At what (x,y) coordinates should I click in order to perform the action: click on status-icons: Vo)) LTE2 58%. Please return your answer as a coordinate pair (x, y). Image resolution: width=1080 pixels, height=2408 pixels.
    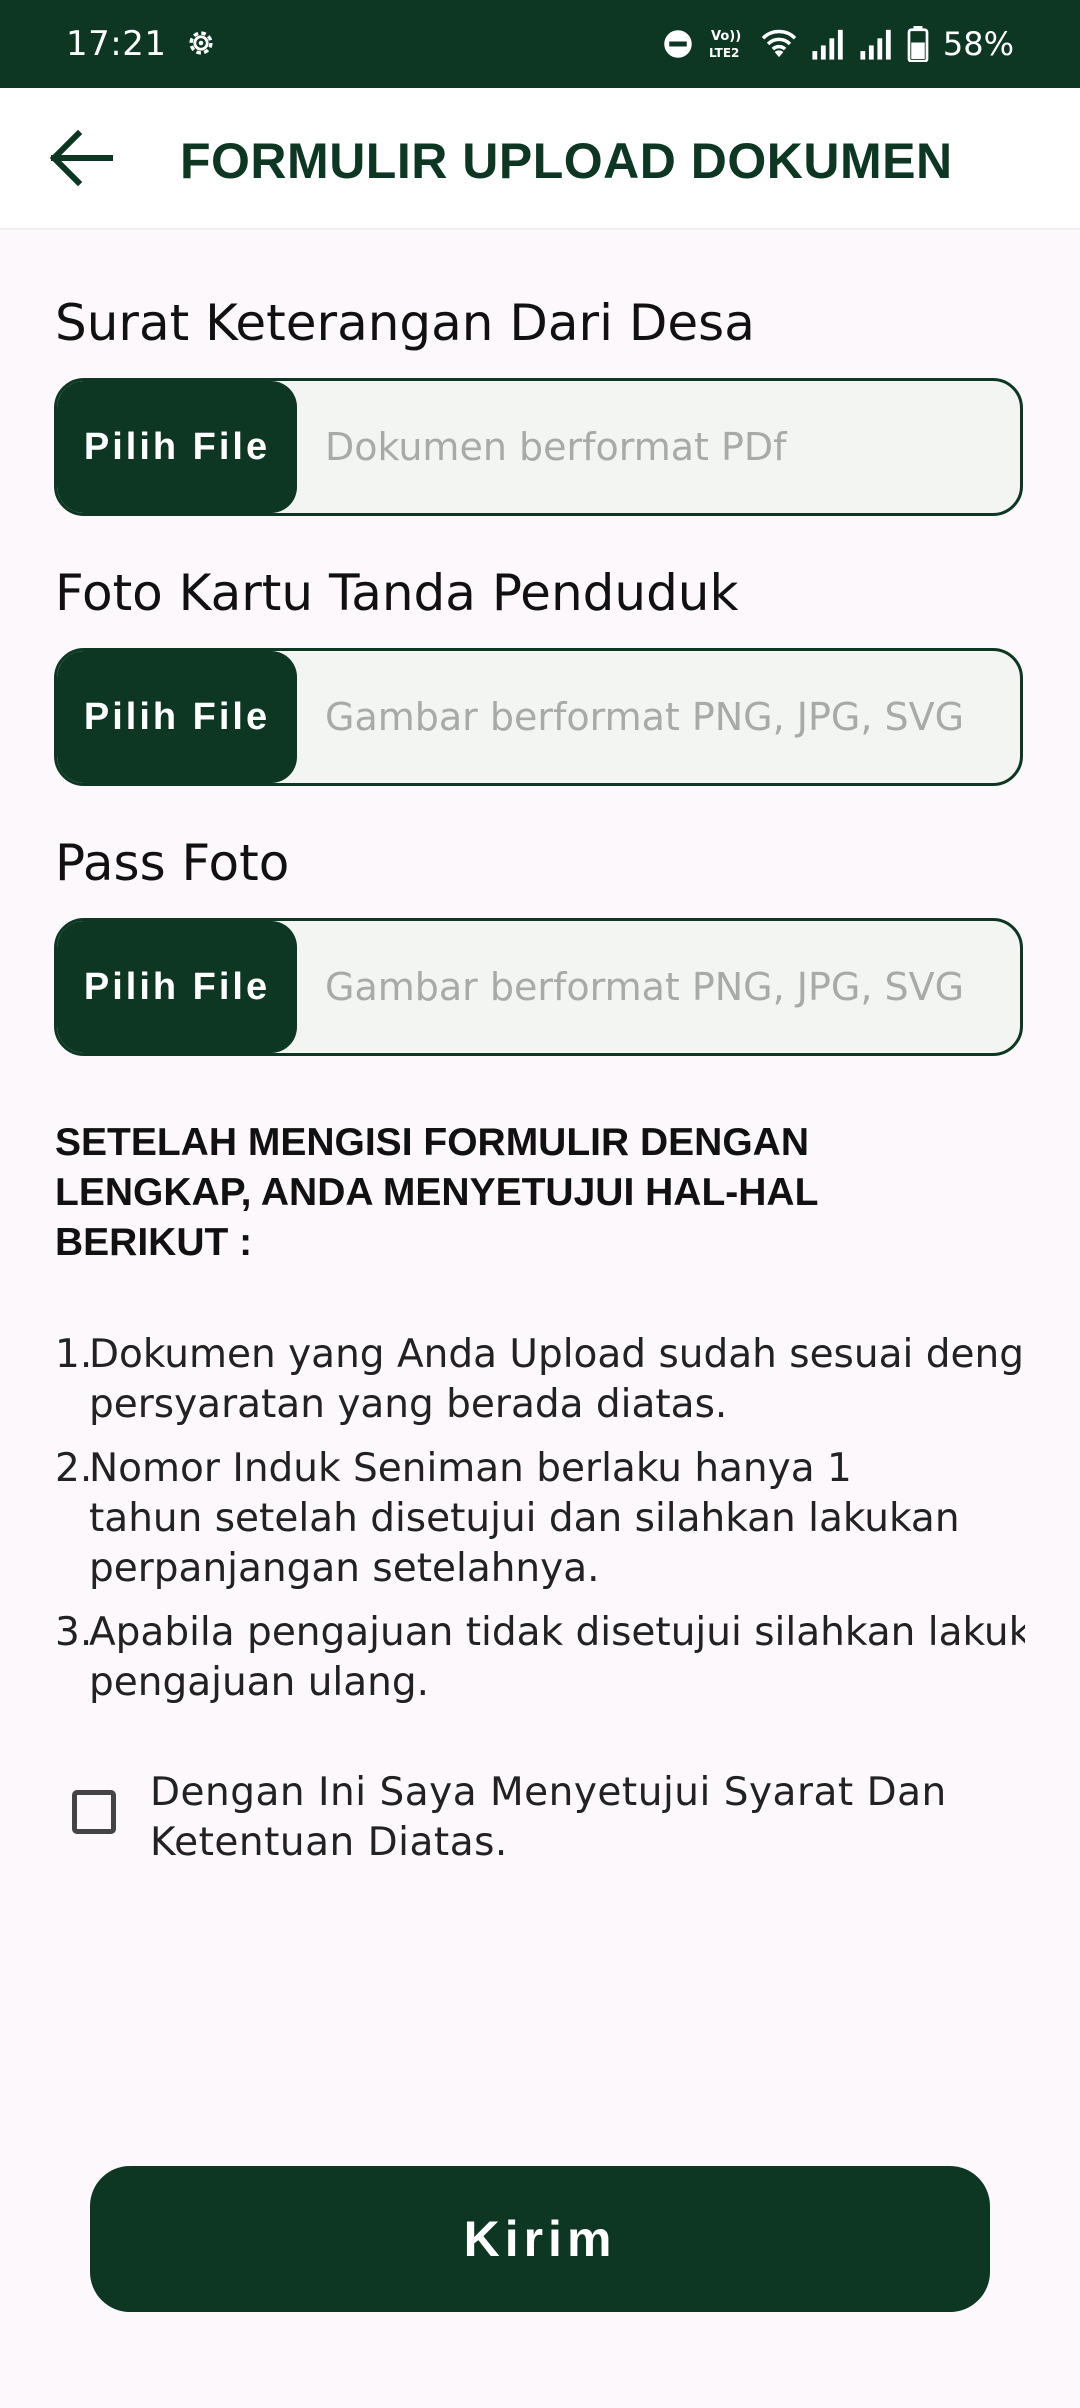
    Looking at the image, I should click on (838, 44).